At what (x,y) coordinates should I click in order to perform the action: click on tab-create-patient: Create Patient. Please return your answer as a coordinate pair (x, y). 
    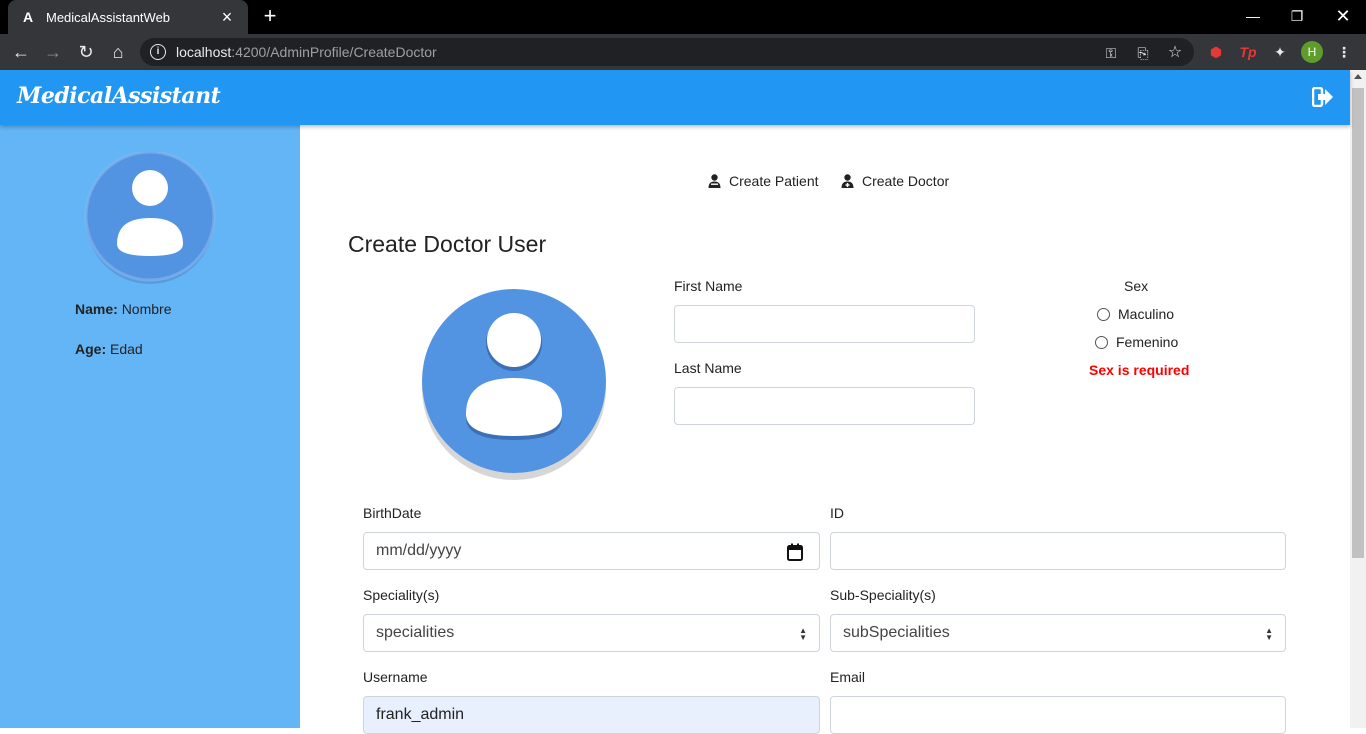
    Looking at the image, I should click on (763, 181).